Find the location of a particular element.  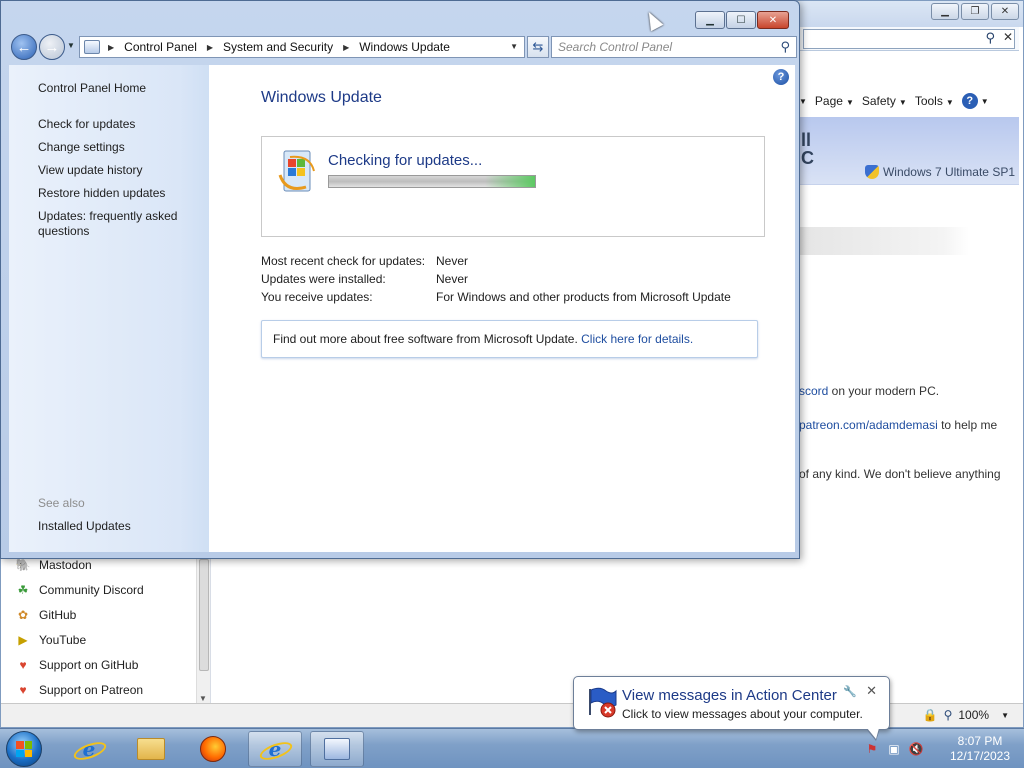

breadcrumb-windows-update: Windows Update is located at coordinates (404, 47).